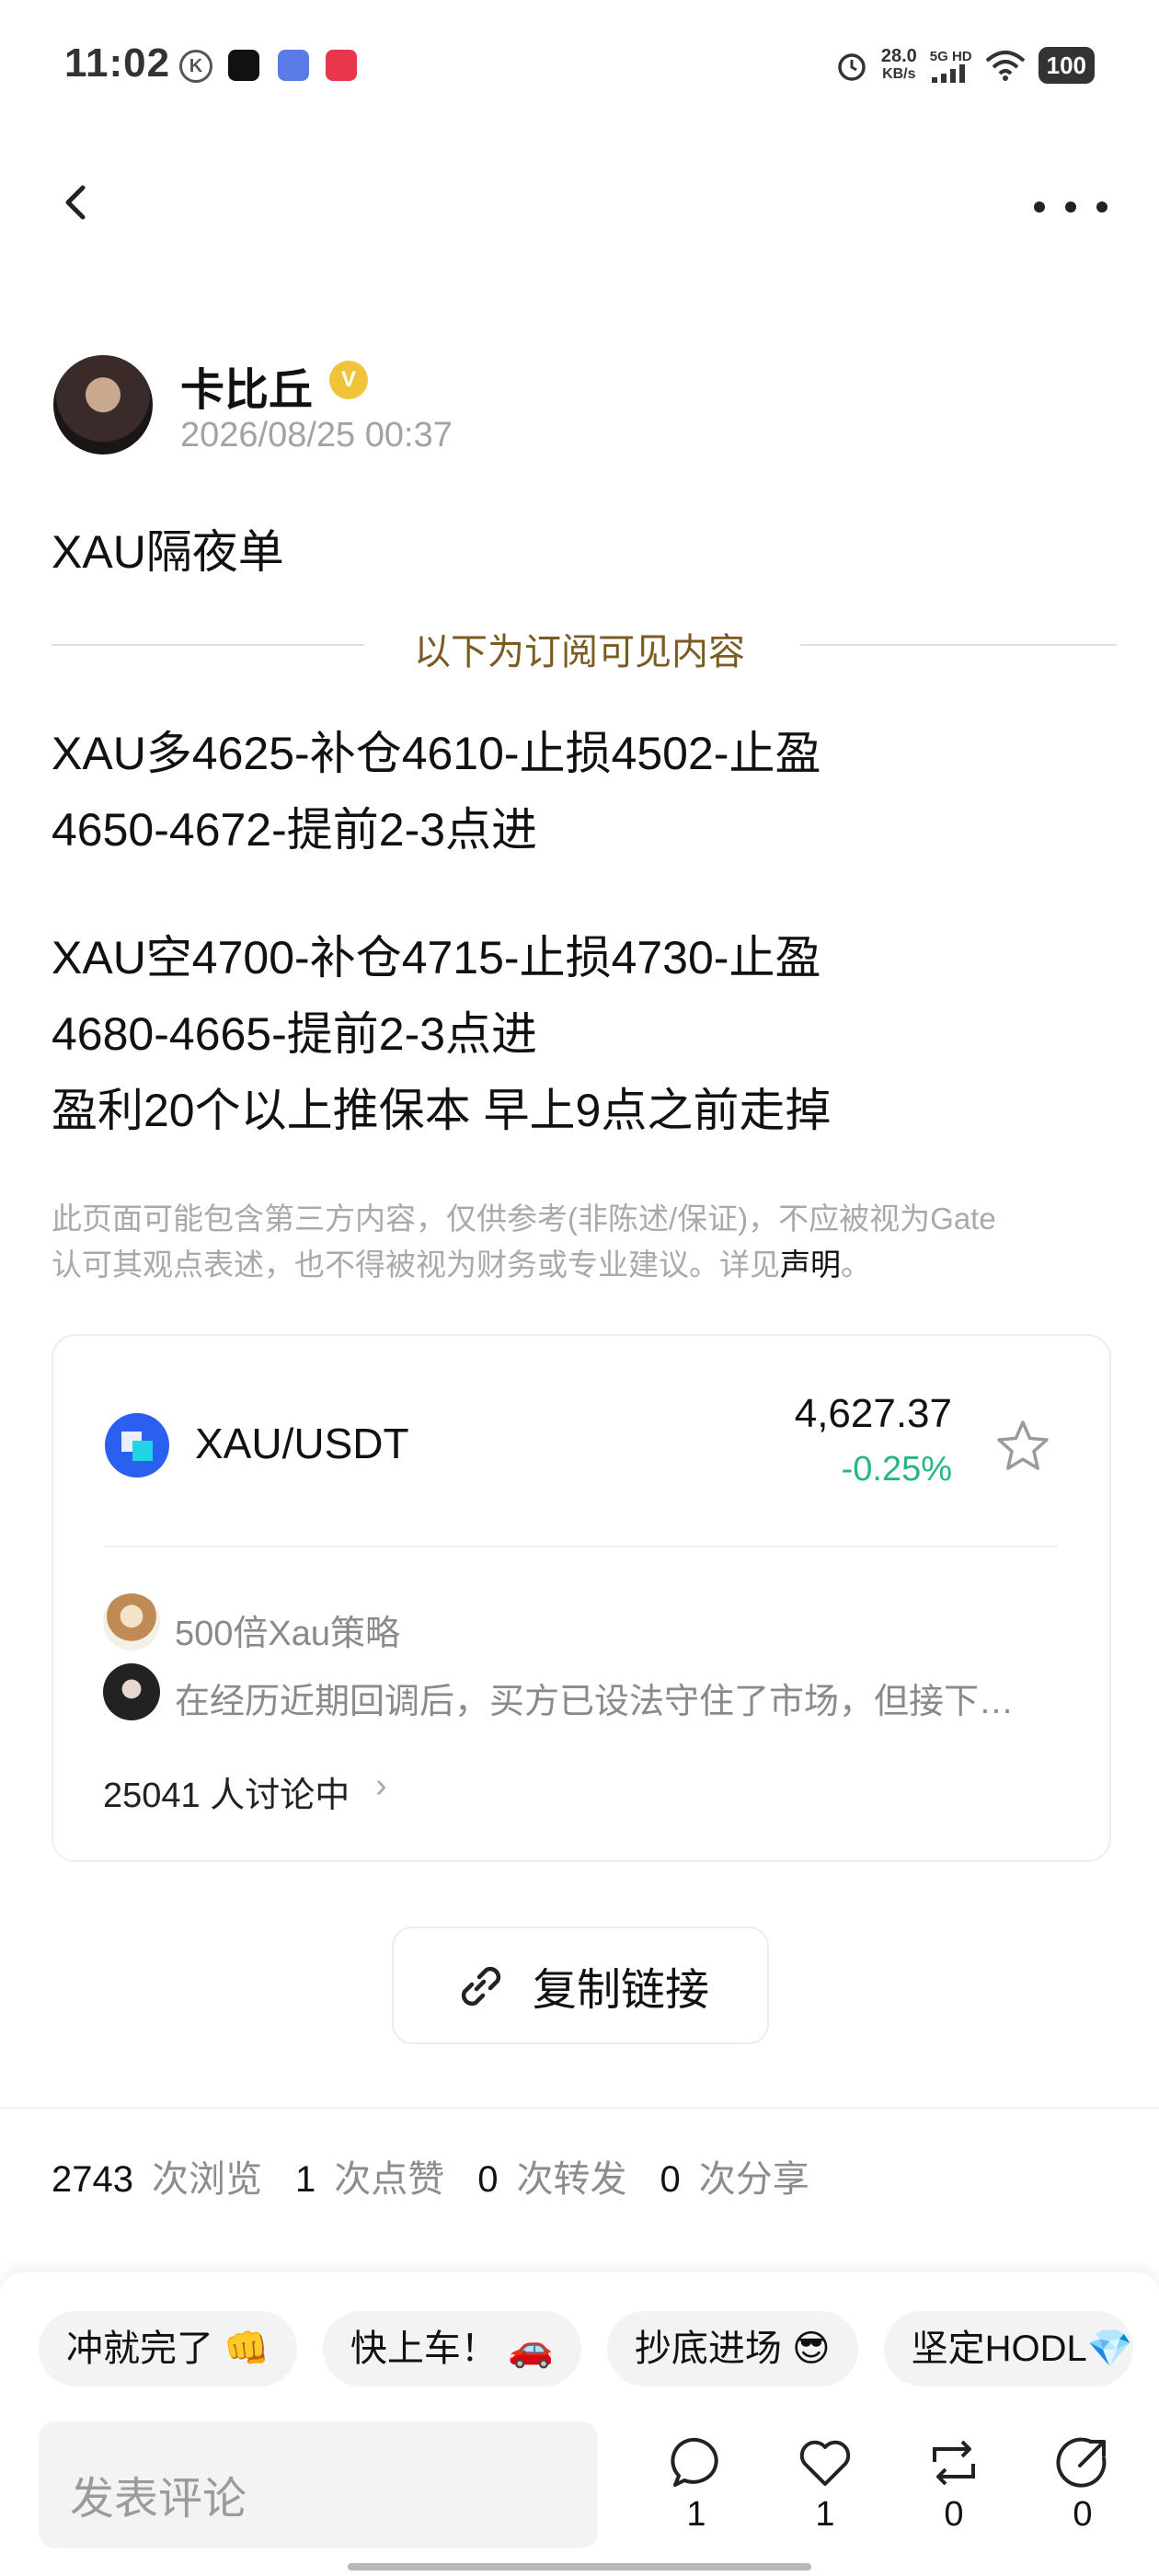 Image resolution: width=1159 pixels, height=2576 pixels. I want to click on disclaimer-line: 此页面可能包含第三方内容，仅供参考(非陈述/保证)，不应被视为Gate, so click(524, 1219).